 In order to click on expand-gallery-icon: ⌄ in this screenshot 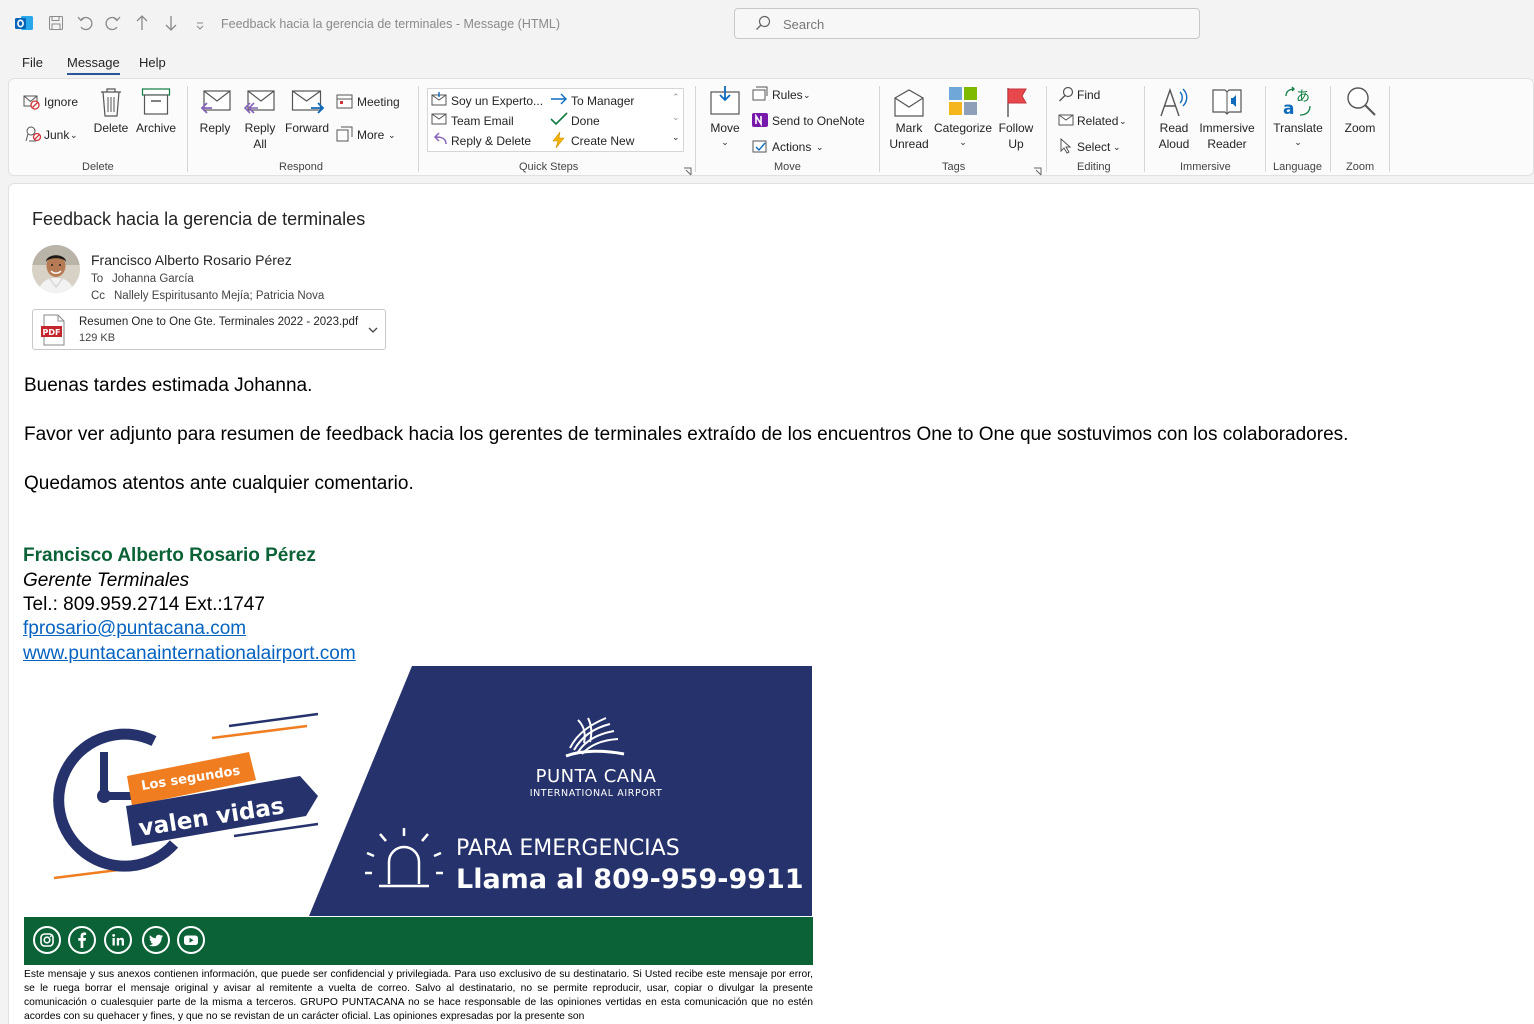, I will do `click(676, 137)`.